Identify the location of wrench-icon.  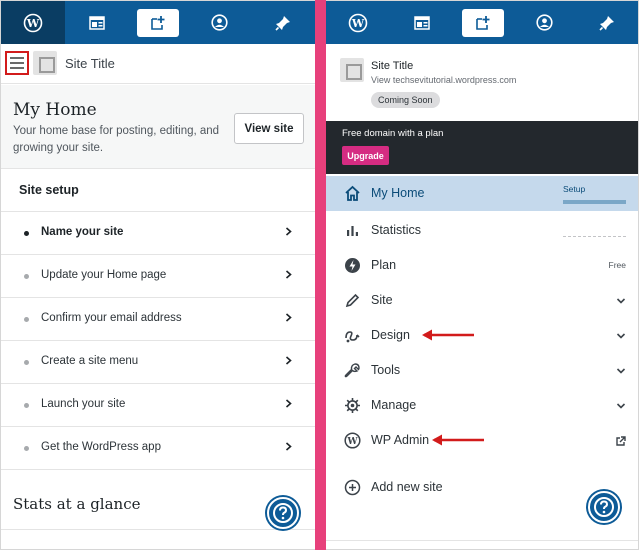
(352, 370).